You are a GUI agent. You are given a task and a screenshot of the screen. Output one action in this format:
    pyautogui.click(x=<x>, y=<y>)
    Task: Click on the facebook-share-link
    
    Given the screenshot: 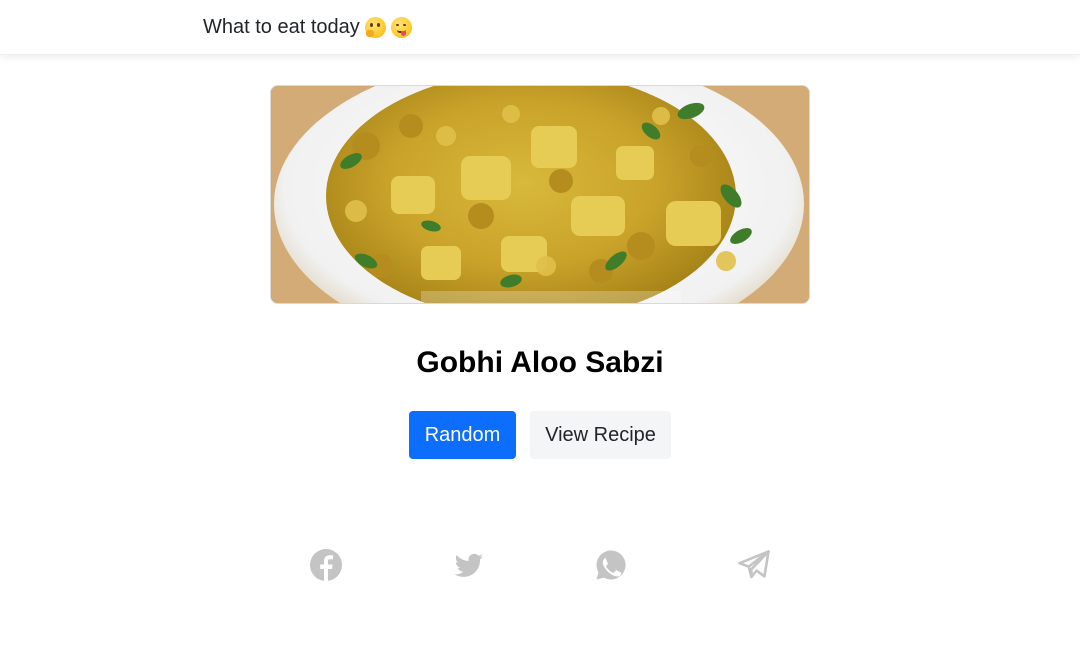 What is the action you would take?
    pyautogui.click(x=326, y=565)
    